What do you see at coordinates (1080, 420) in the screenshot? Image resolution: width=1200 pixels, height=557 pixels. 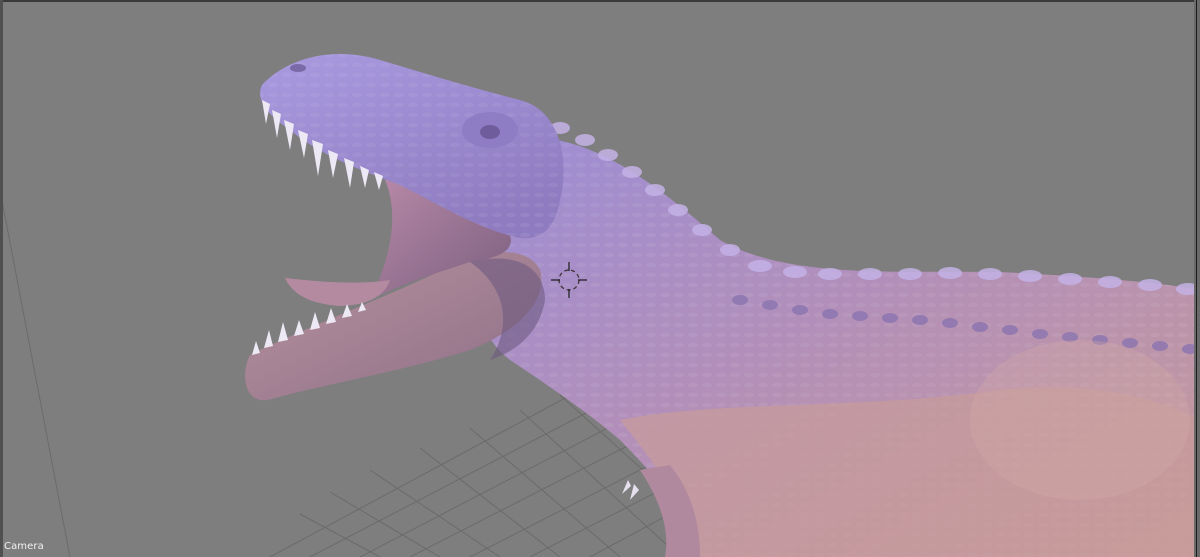 I see `shoulder-highlight` at bounding box center [1080, 420].